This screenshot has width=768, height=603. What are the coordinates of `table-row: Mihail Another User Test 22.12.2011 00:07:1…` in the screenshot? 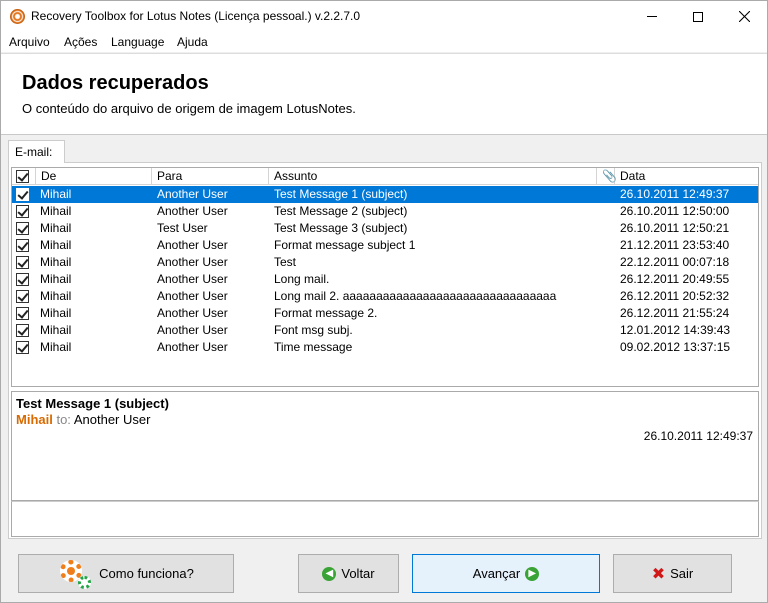 It's located at (385, 262).